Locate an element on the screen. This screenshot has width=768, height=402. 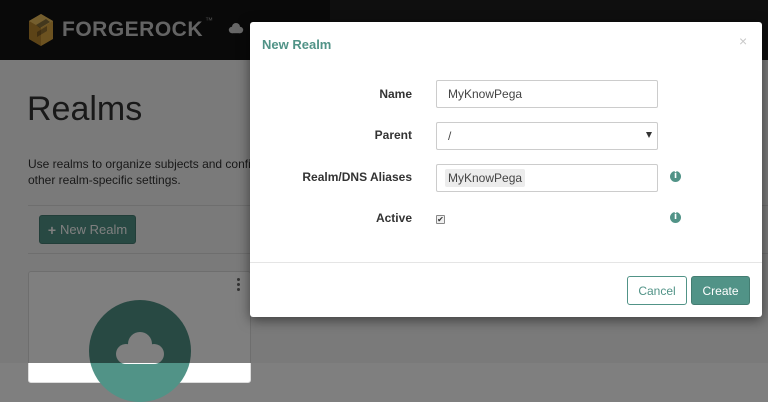
dialog-title: New Realm is located at coordinates (297, 44).